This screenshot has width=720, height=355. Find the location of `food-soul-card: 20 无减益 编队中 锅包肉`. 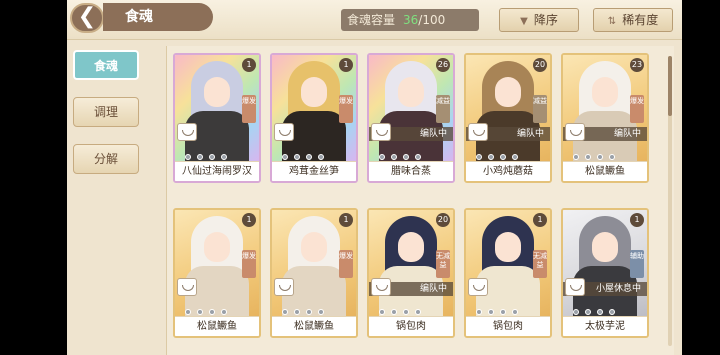

food-soul-card: 20 无减益 编队中 锅包肉 is located at coordinates (411, 273).